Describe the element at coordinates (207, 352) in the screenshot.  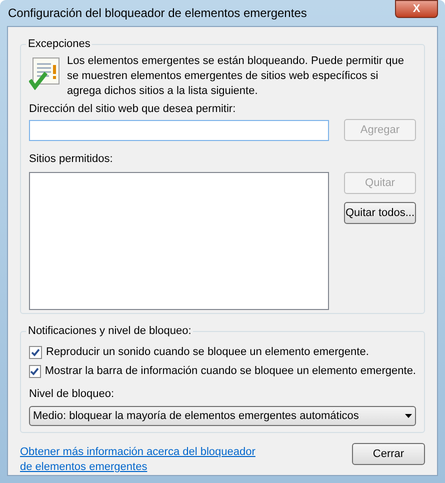
I see `checkbox-label: Reproducir un sonido cuando se bloquee un elemento emergente.` at that location.